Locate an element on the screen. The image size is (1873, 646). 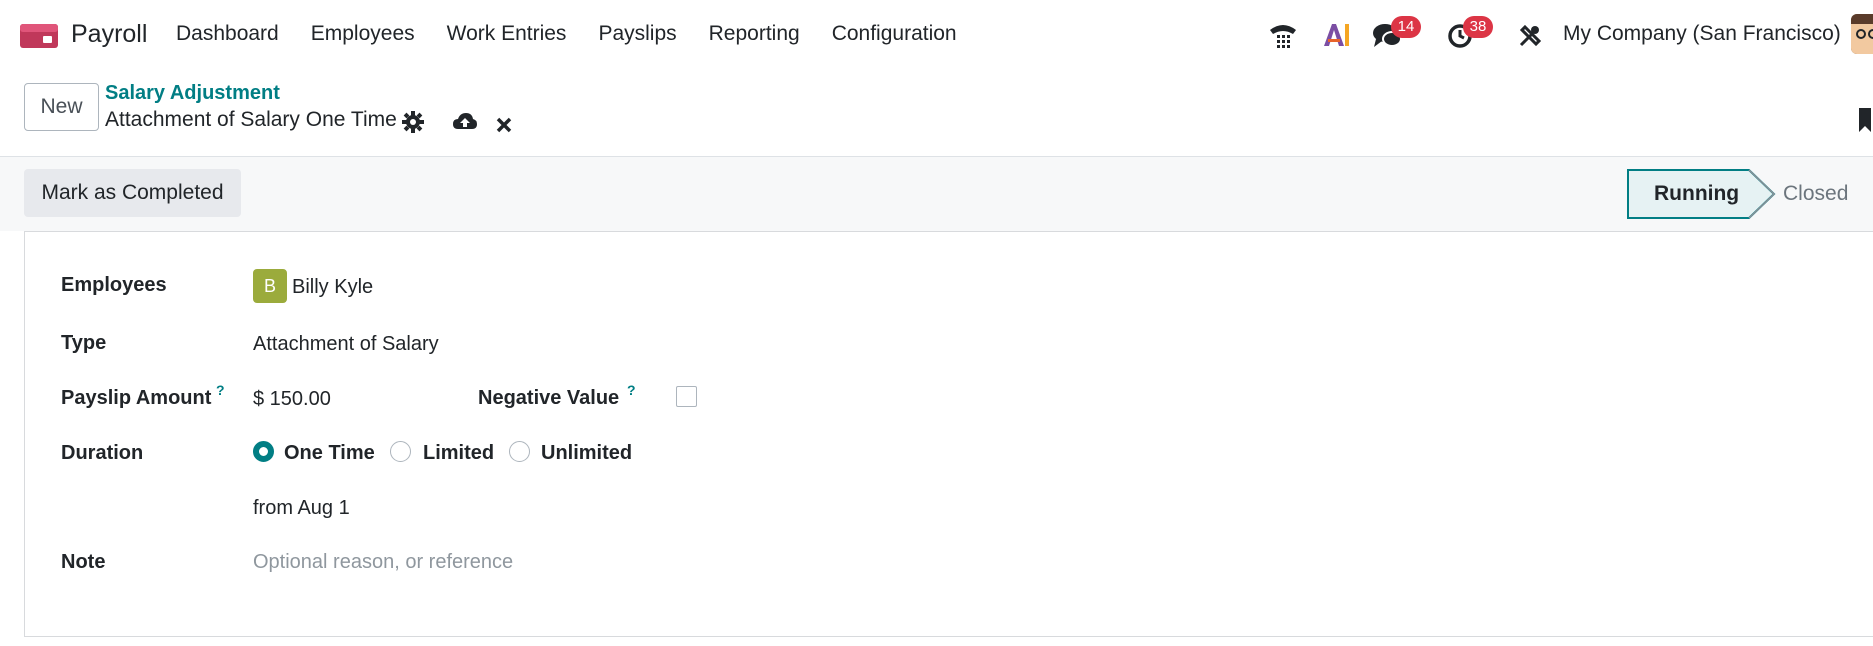
employees-label: Employees is located at coordinates (114, 285).